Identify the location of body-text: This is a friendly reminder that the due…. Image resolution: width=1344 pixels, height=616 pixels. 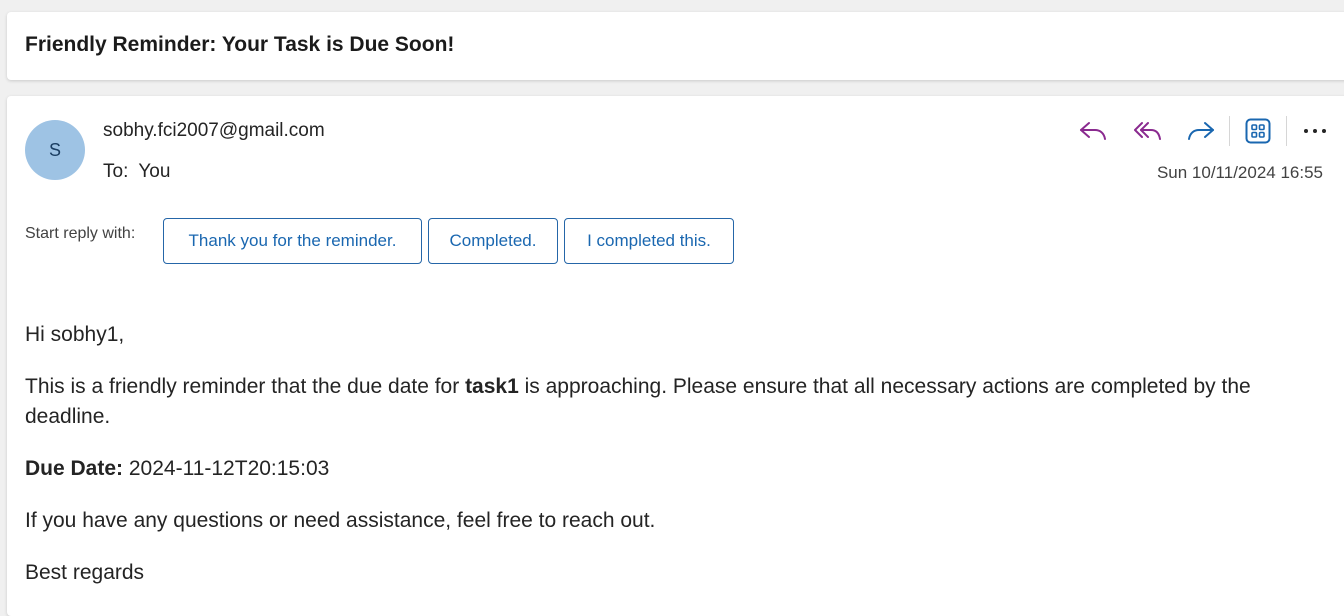
(245, 386).